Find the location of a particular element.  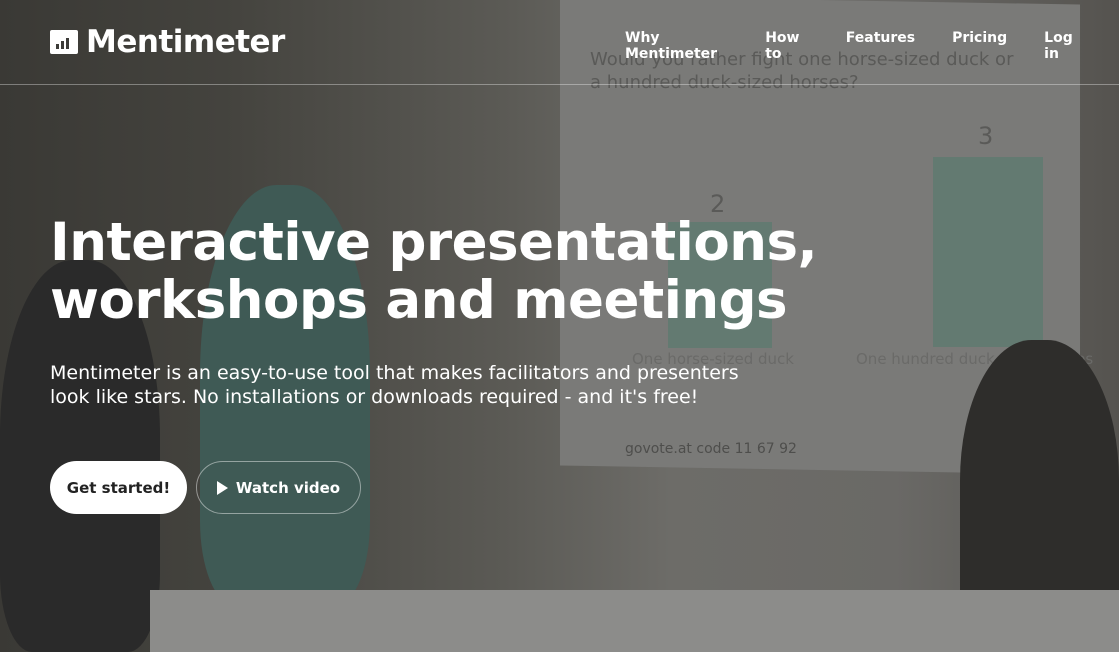

watch-video-label: Watch video is located at coordinates (288, 487).